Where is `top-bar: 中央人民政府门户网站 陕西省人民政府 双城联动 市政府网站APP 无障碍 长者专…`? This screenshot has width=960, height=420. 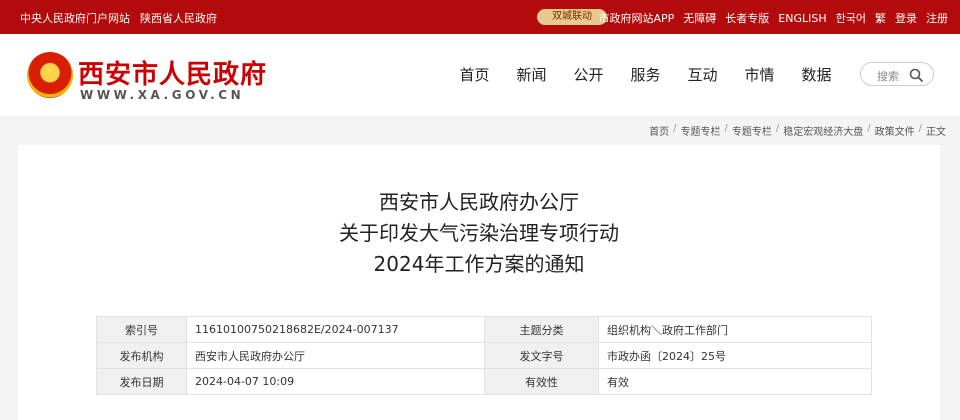
top-bar: 中央人民政府门户网站 陕西省人民政府 双城联动 市政府网站APP 无障碍 长者专… is located at coordinates (480, 17).